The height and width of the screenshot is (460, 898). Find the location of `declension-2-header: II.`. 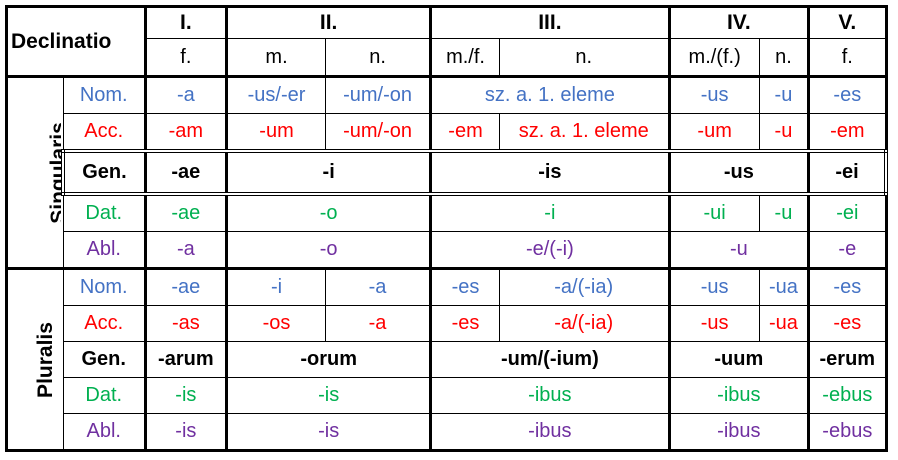

declension-2-header: II. is located at coordinates (328, 22).